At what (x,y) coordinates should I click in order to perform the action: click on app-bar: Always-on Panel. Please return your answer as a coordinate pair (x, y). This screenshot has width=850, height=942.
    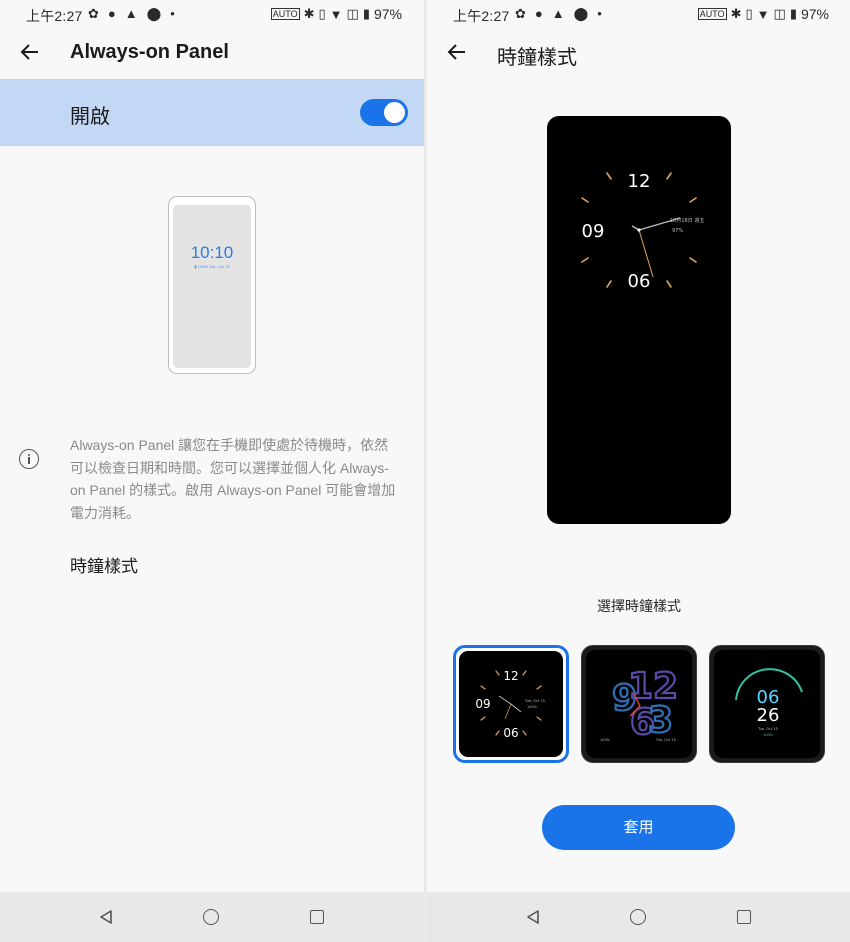
    Looking at the image, I should click on (212, 53).